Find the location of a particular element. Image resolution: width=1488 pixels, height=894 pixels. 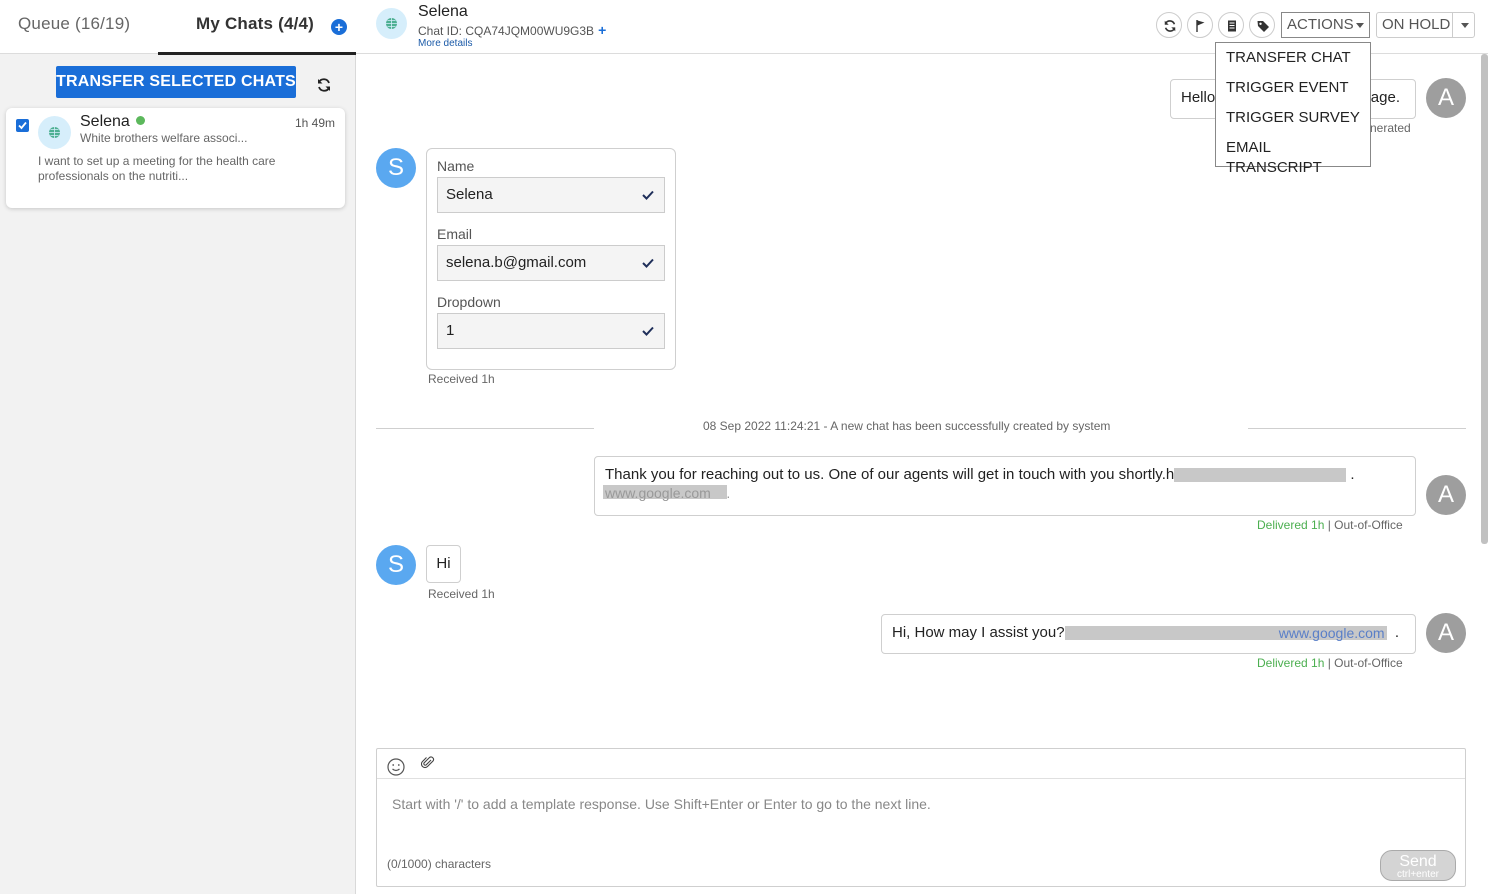

tag-button is located at coordinates (1262, 25).